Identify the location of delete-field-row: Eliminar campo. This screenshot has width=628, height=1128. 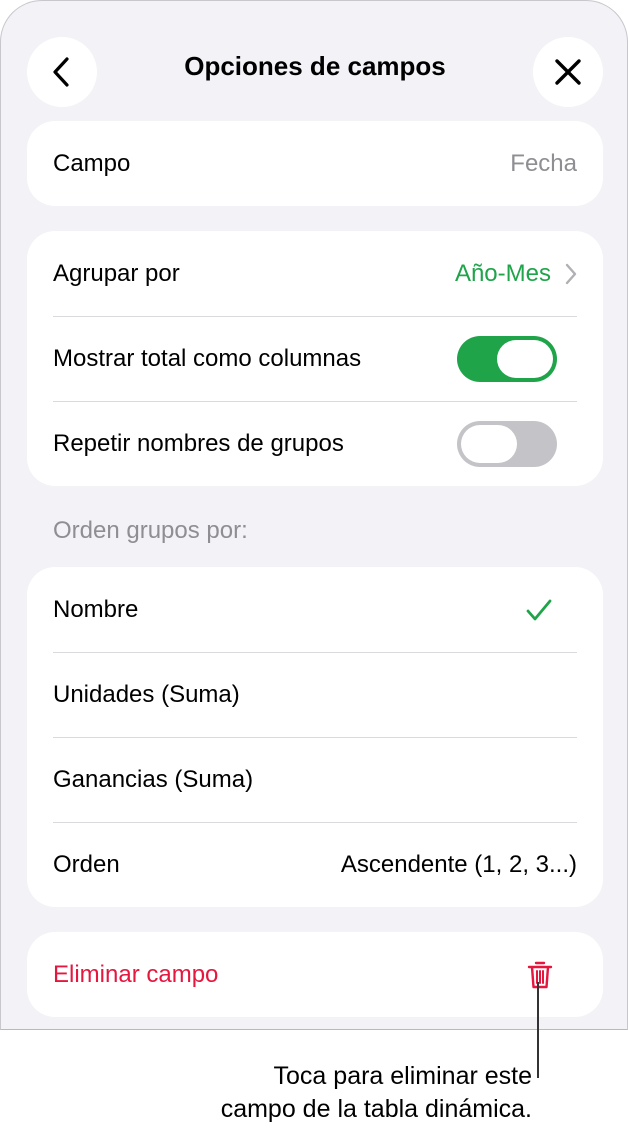
(315, 974).